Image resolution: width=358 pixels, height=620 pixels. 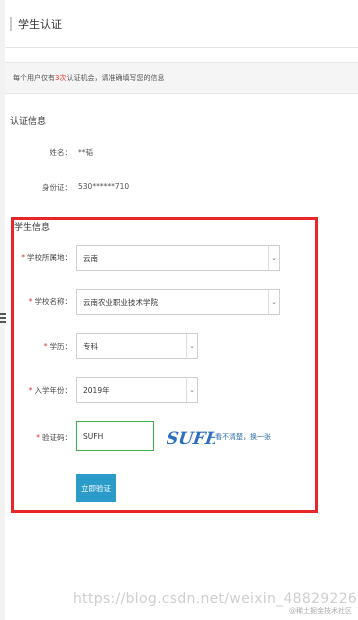 What do you see at coordinates (57, 346) in the screenshot?
I see `education-label: * 学历：` at bounding box center [57, 346].